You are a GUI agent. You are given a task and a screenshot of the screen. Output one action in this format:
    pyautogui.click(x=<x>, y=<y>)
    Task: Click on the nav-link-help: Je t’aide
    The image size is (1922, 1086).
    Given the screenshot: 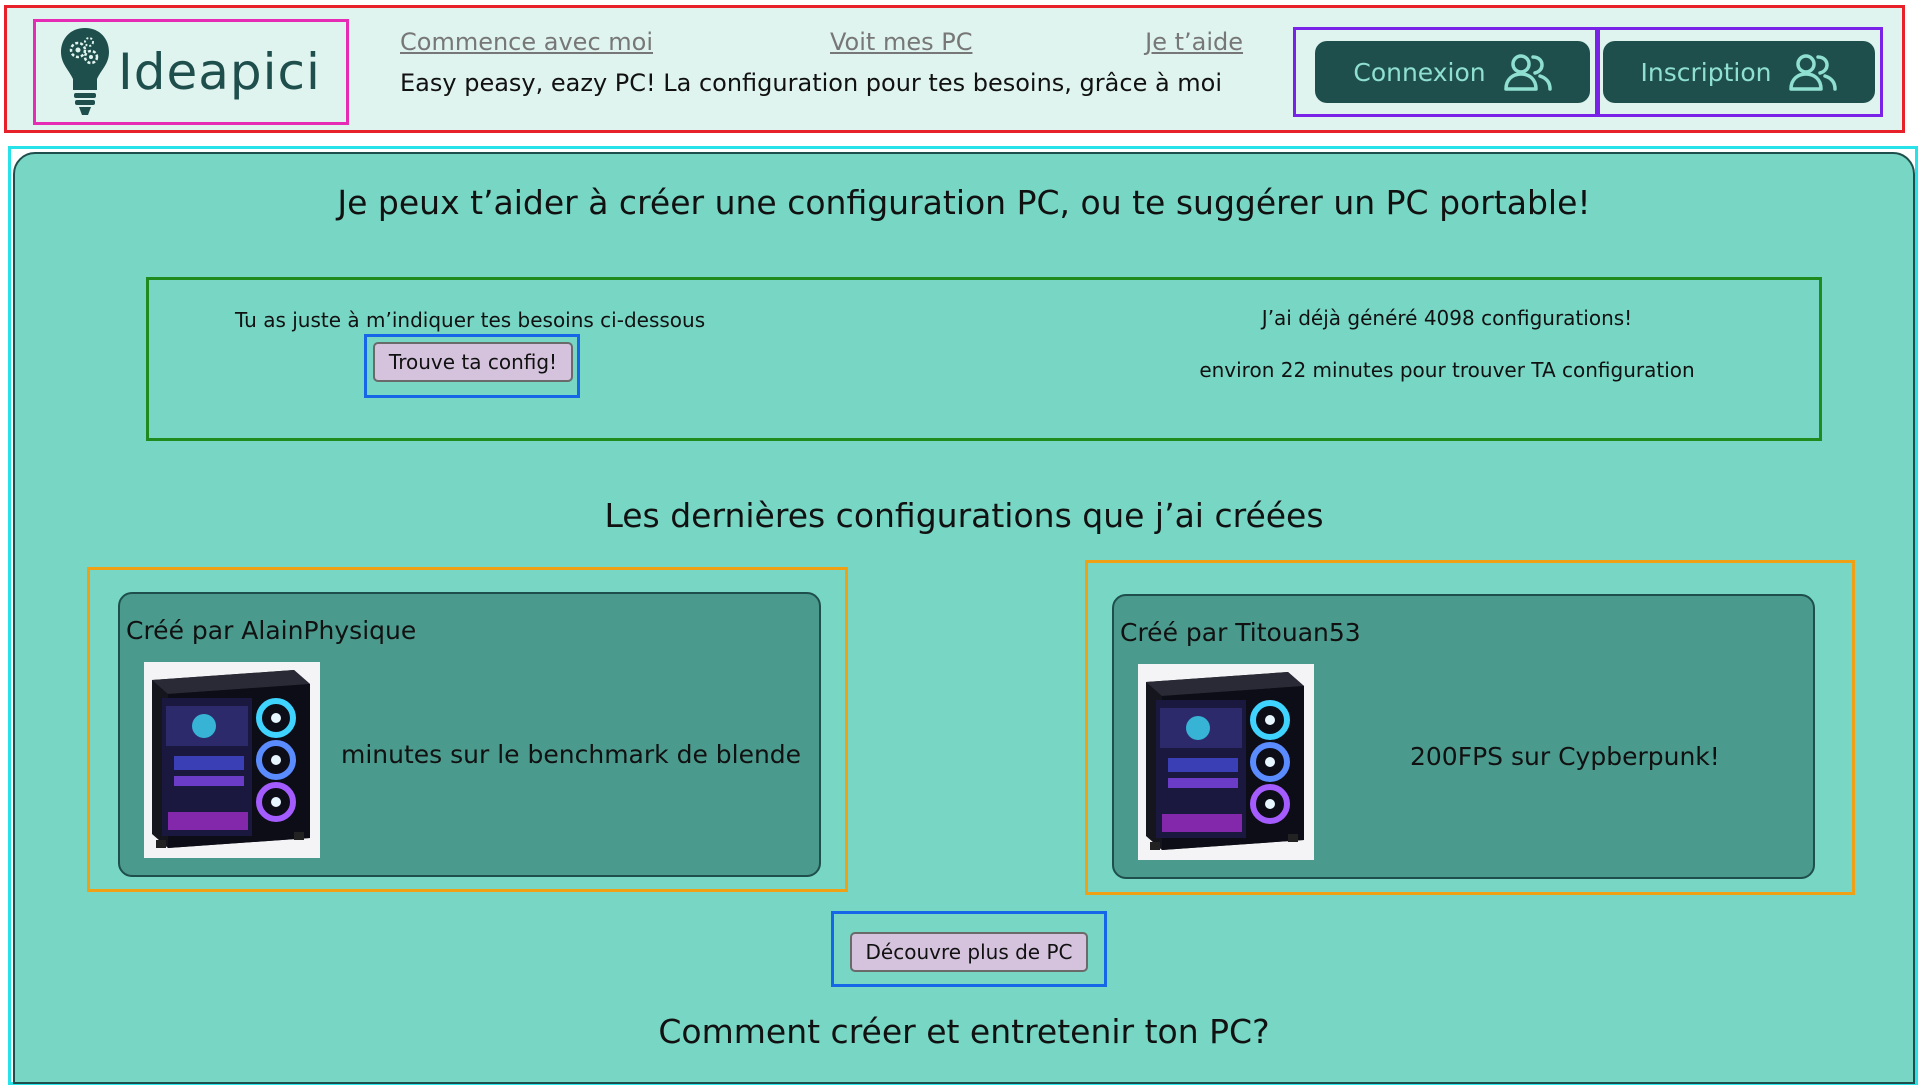 What is the action you would take?
    pyautogui.click(x=1194, y=42)
    